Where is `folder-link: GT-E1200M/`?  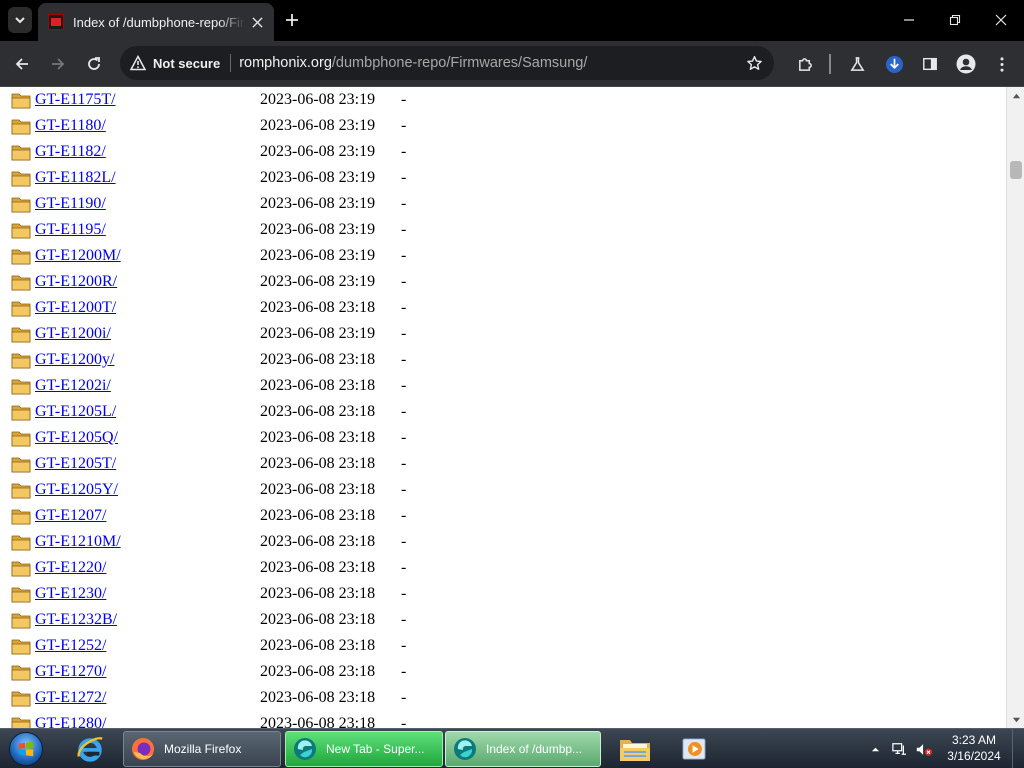 folder-link: GT-E1200M/ is located at coordinates (78, 256).